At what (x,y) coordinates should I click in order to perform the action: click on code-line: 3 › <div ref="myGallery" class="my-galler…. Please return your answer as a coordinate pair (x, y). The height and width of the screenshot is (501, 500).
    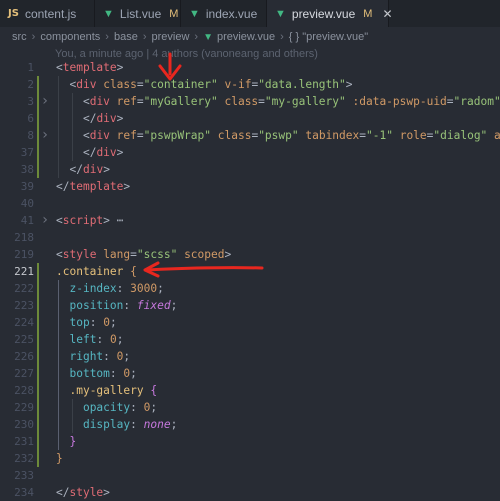
    Looking at the image, I should click on (250, 101).